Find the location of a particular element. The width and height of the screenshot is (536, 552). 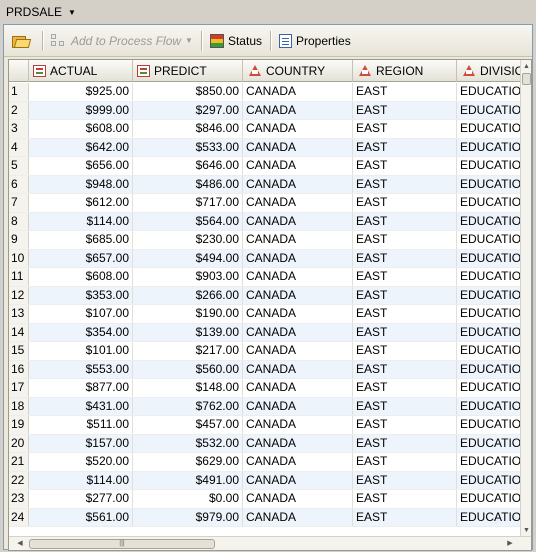

cell-actual: $657.00 is located at coordinates (81, 258).